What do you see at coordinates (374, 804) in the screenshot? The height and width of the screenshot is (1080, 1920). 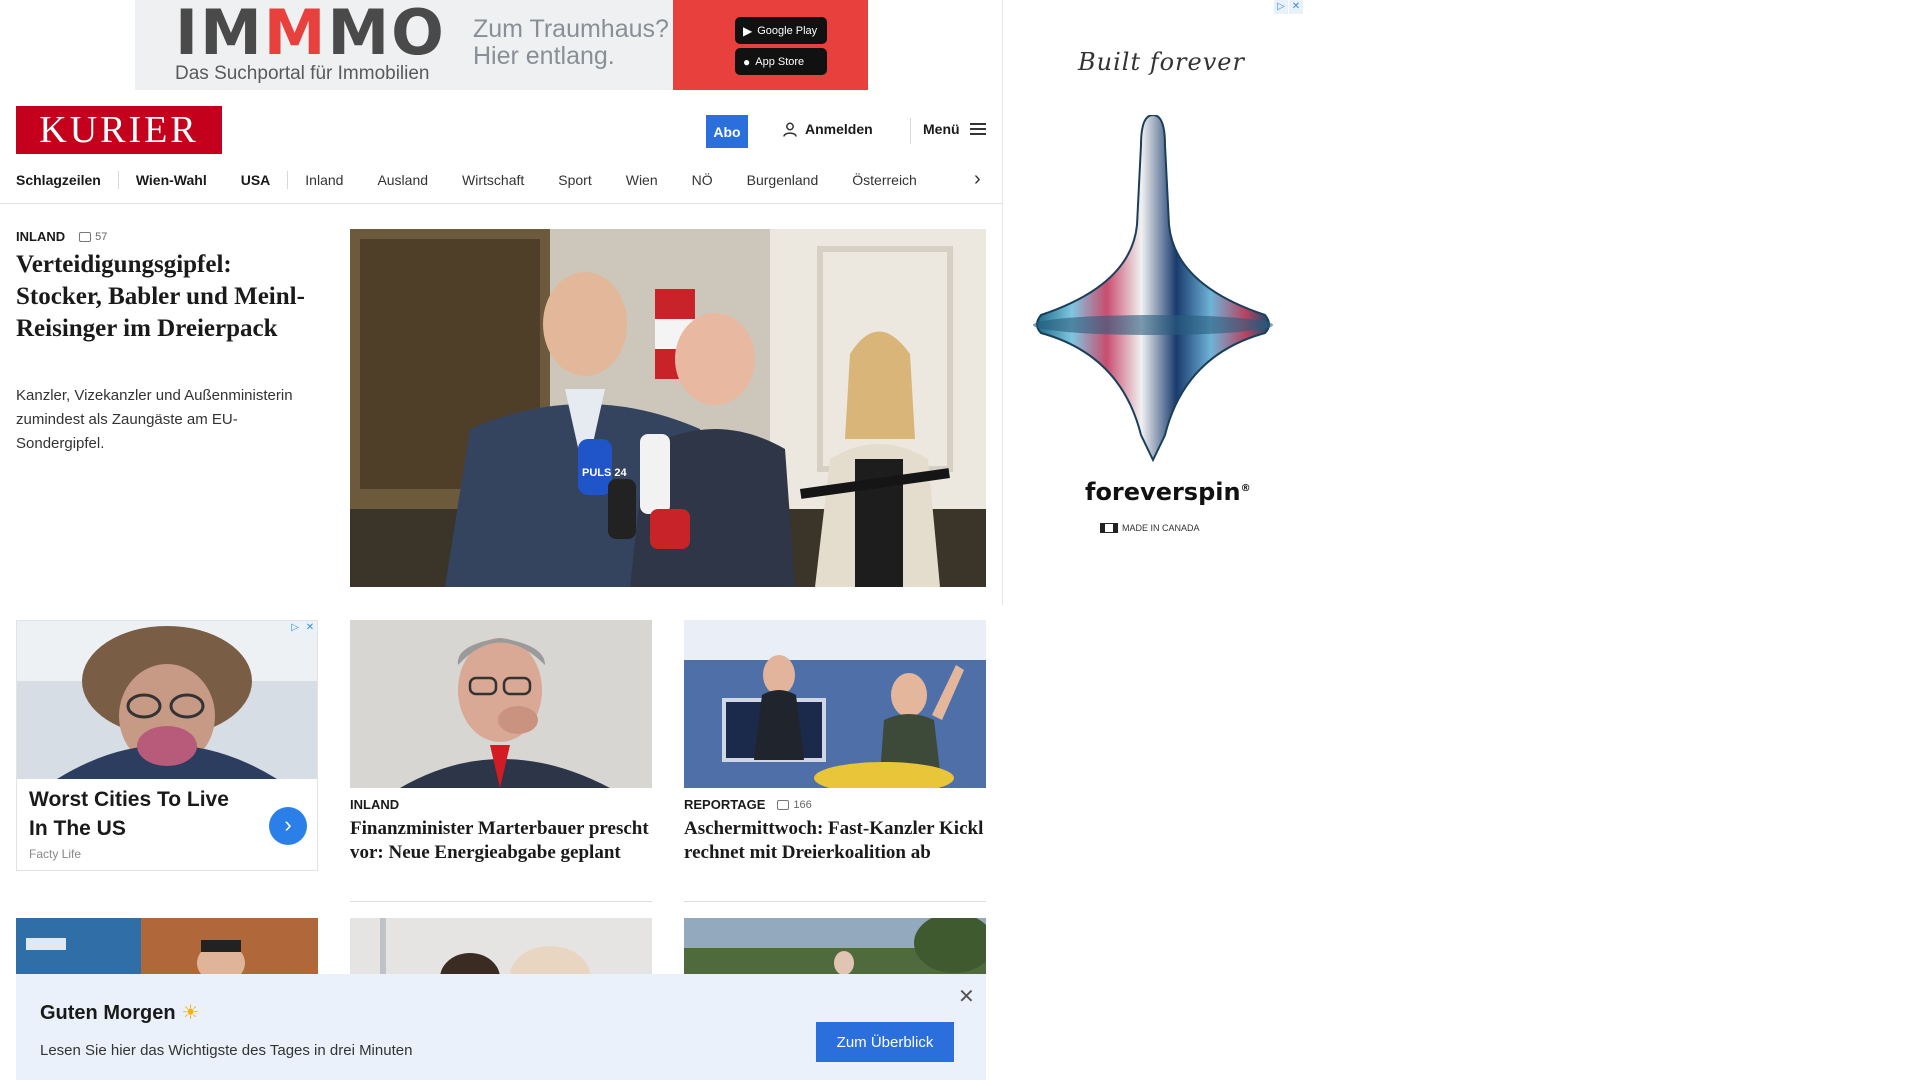 I see `card-kicker: INLAND` at bounding box center [374, 804].